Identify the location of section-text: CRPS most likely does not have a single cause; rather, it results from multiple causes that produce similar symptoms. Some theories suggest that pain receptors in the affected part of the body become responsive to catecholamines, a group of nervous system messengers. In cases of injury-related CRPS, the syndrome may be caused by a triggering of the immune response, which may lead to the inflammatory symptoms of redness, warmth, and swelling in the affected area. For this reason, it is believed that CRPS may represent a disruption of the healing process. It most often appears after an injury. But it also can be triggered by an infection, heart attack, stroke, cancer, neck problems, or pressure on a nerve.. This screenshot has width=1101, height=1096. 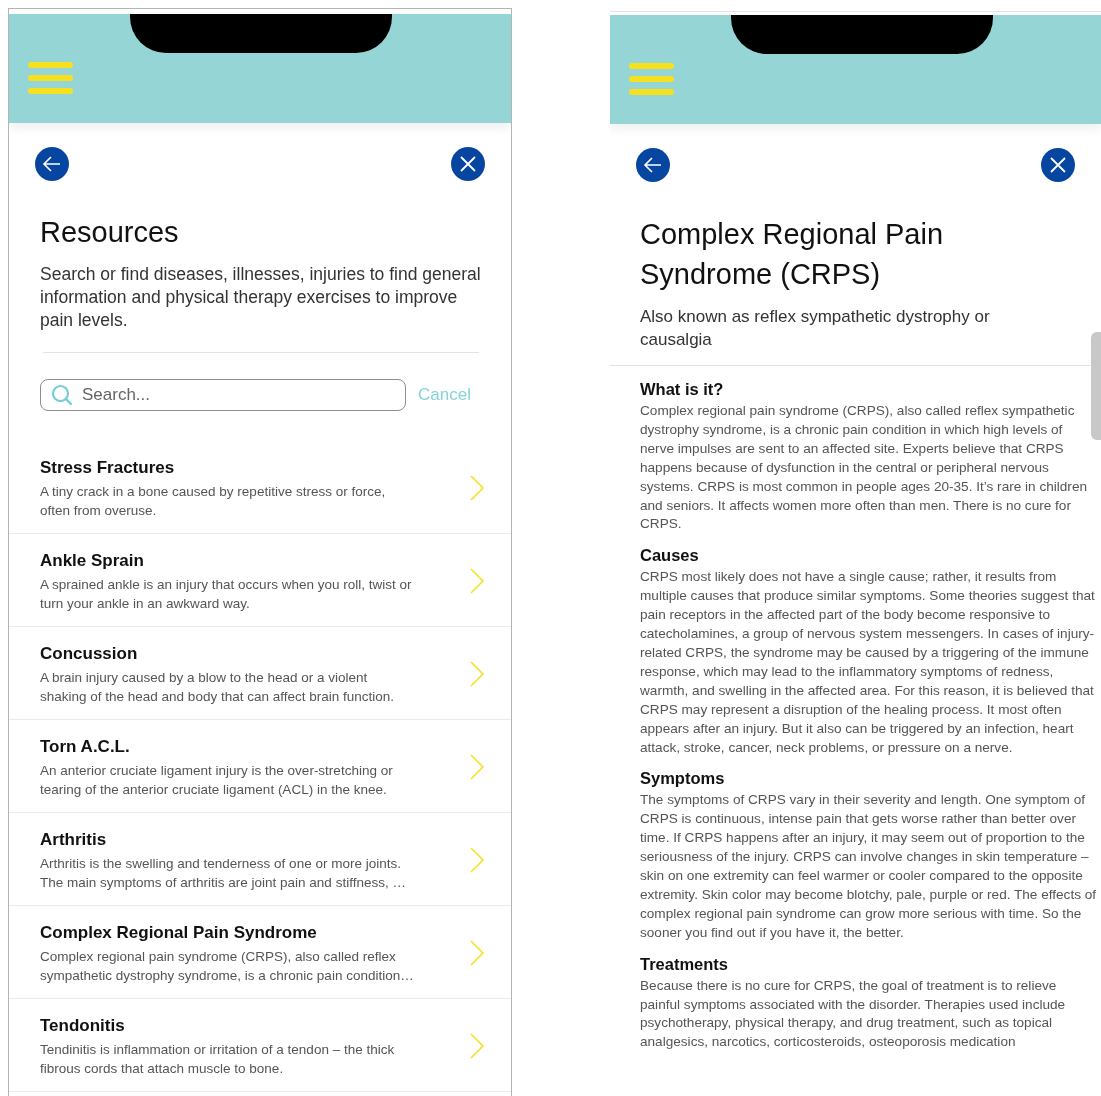
(868, 662).